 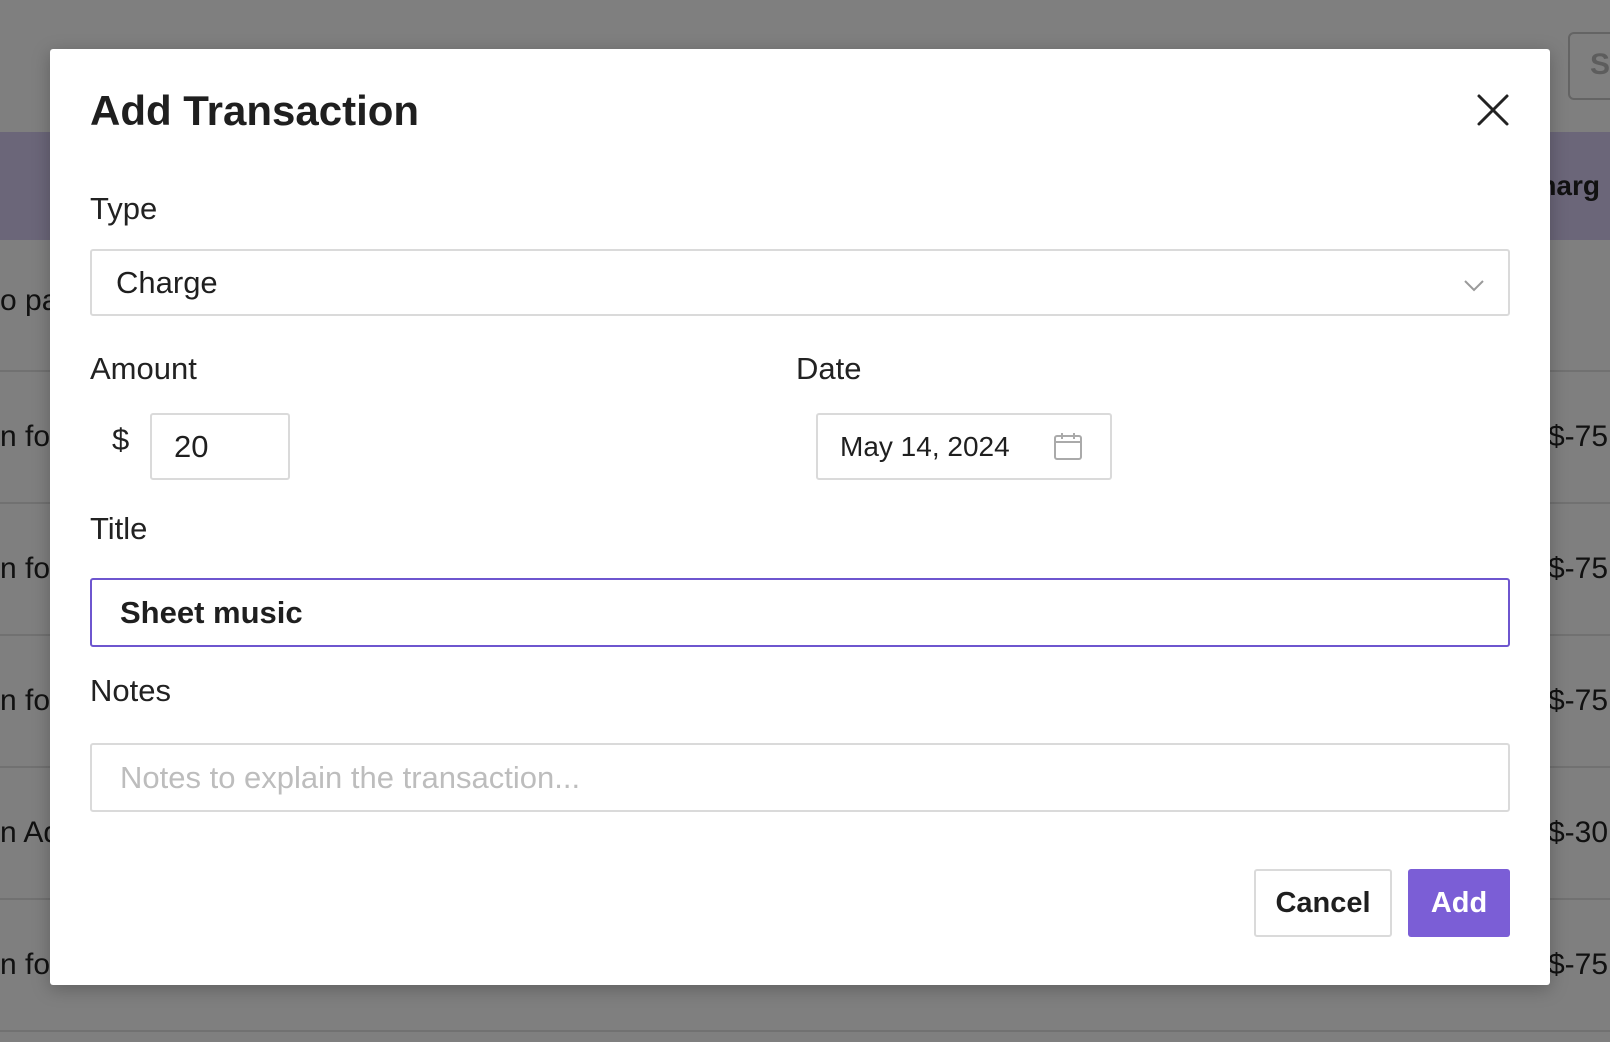 What do you see at coordinates (1459, 903) in the screenshot?
I see `add-button: Add` at bounding box center [1459, 903].